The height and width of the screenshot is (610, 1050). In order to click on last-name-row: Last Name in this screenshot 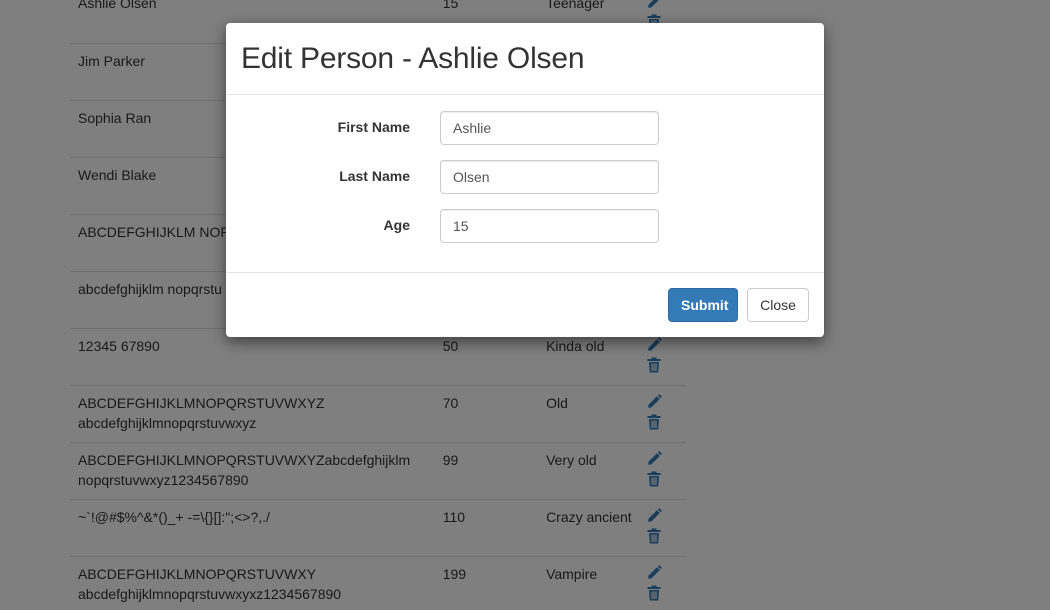, I will do `click(525, 184)`.